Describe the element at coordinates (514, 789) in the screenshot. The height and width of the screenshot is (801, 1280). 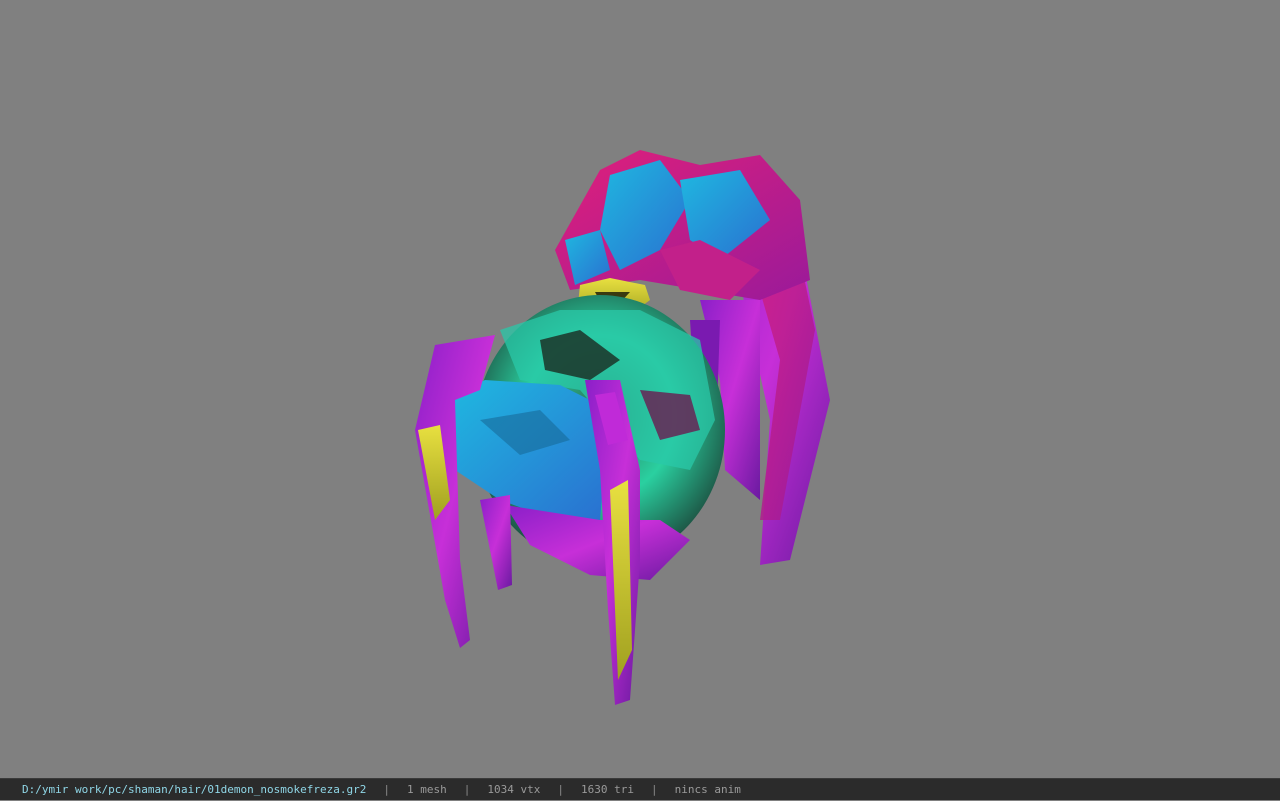
I see `vertex-count-label: 1034 vtx` at that location.